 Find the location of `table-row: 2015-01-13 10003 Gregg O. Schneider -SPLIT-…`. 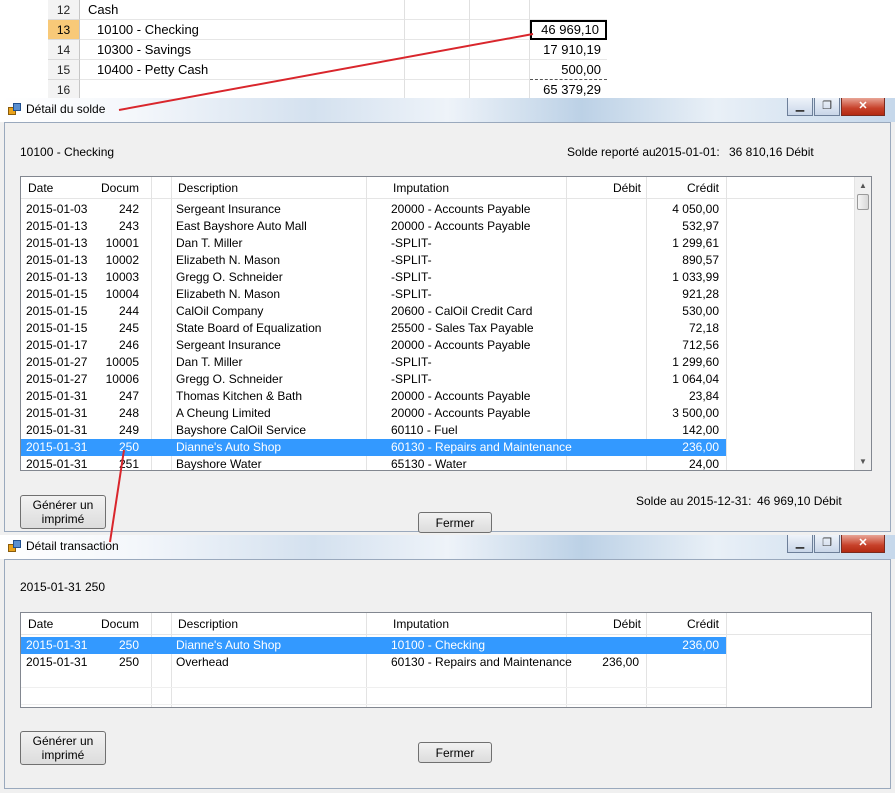

table-row: 2015-01-13 10003 Gregg O. Schneider -SPLIT-… is located at coordinates (373, 277).